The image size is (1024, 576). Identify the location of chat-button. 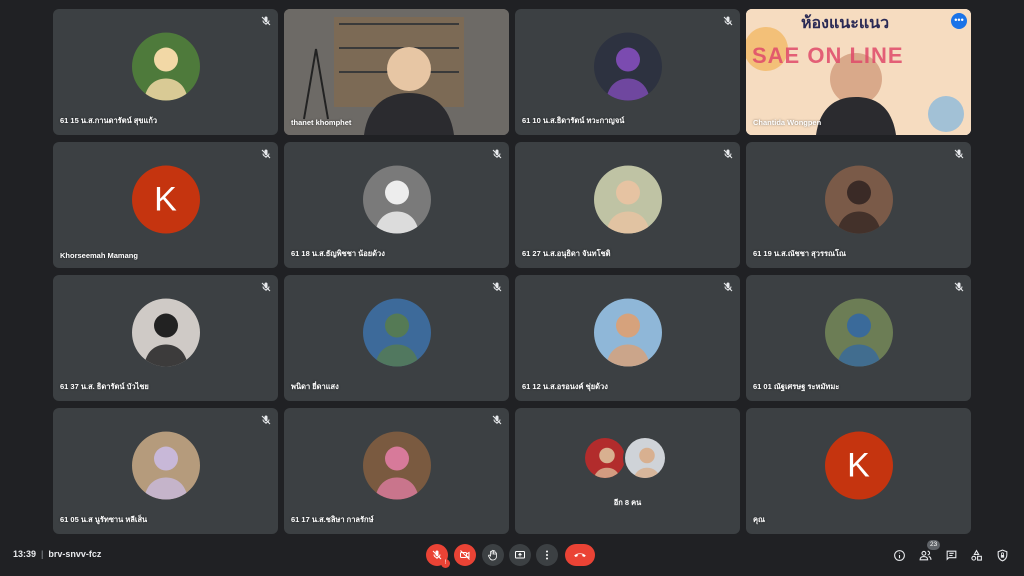
(951, 555).